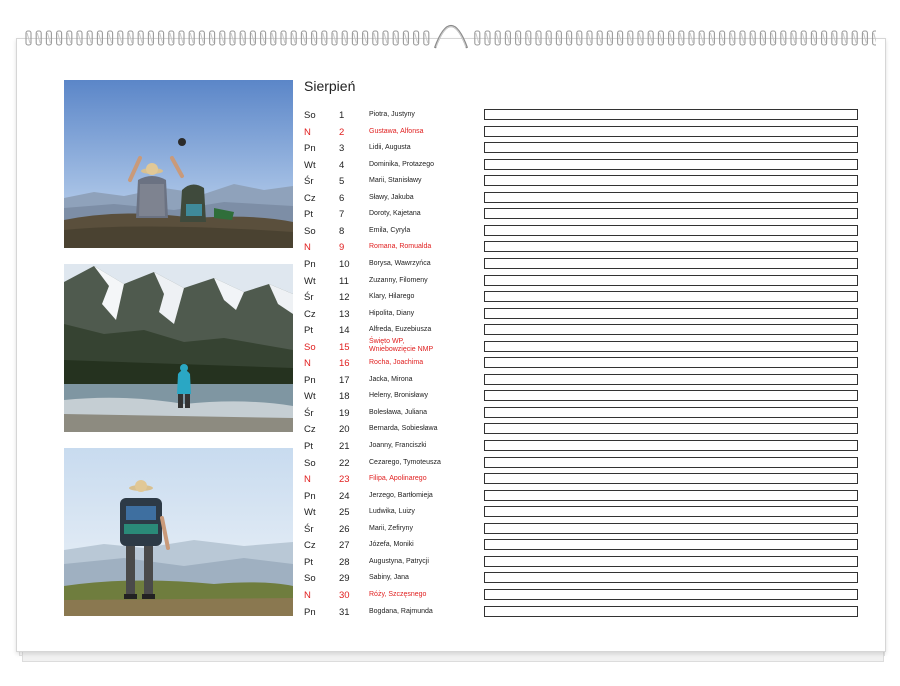  What do you see at coordinates (392, 114) in the screenshot?
I see `name-day-label: Piotra, Justyny` at bounding box center [392, 114].